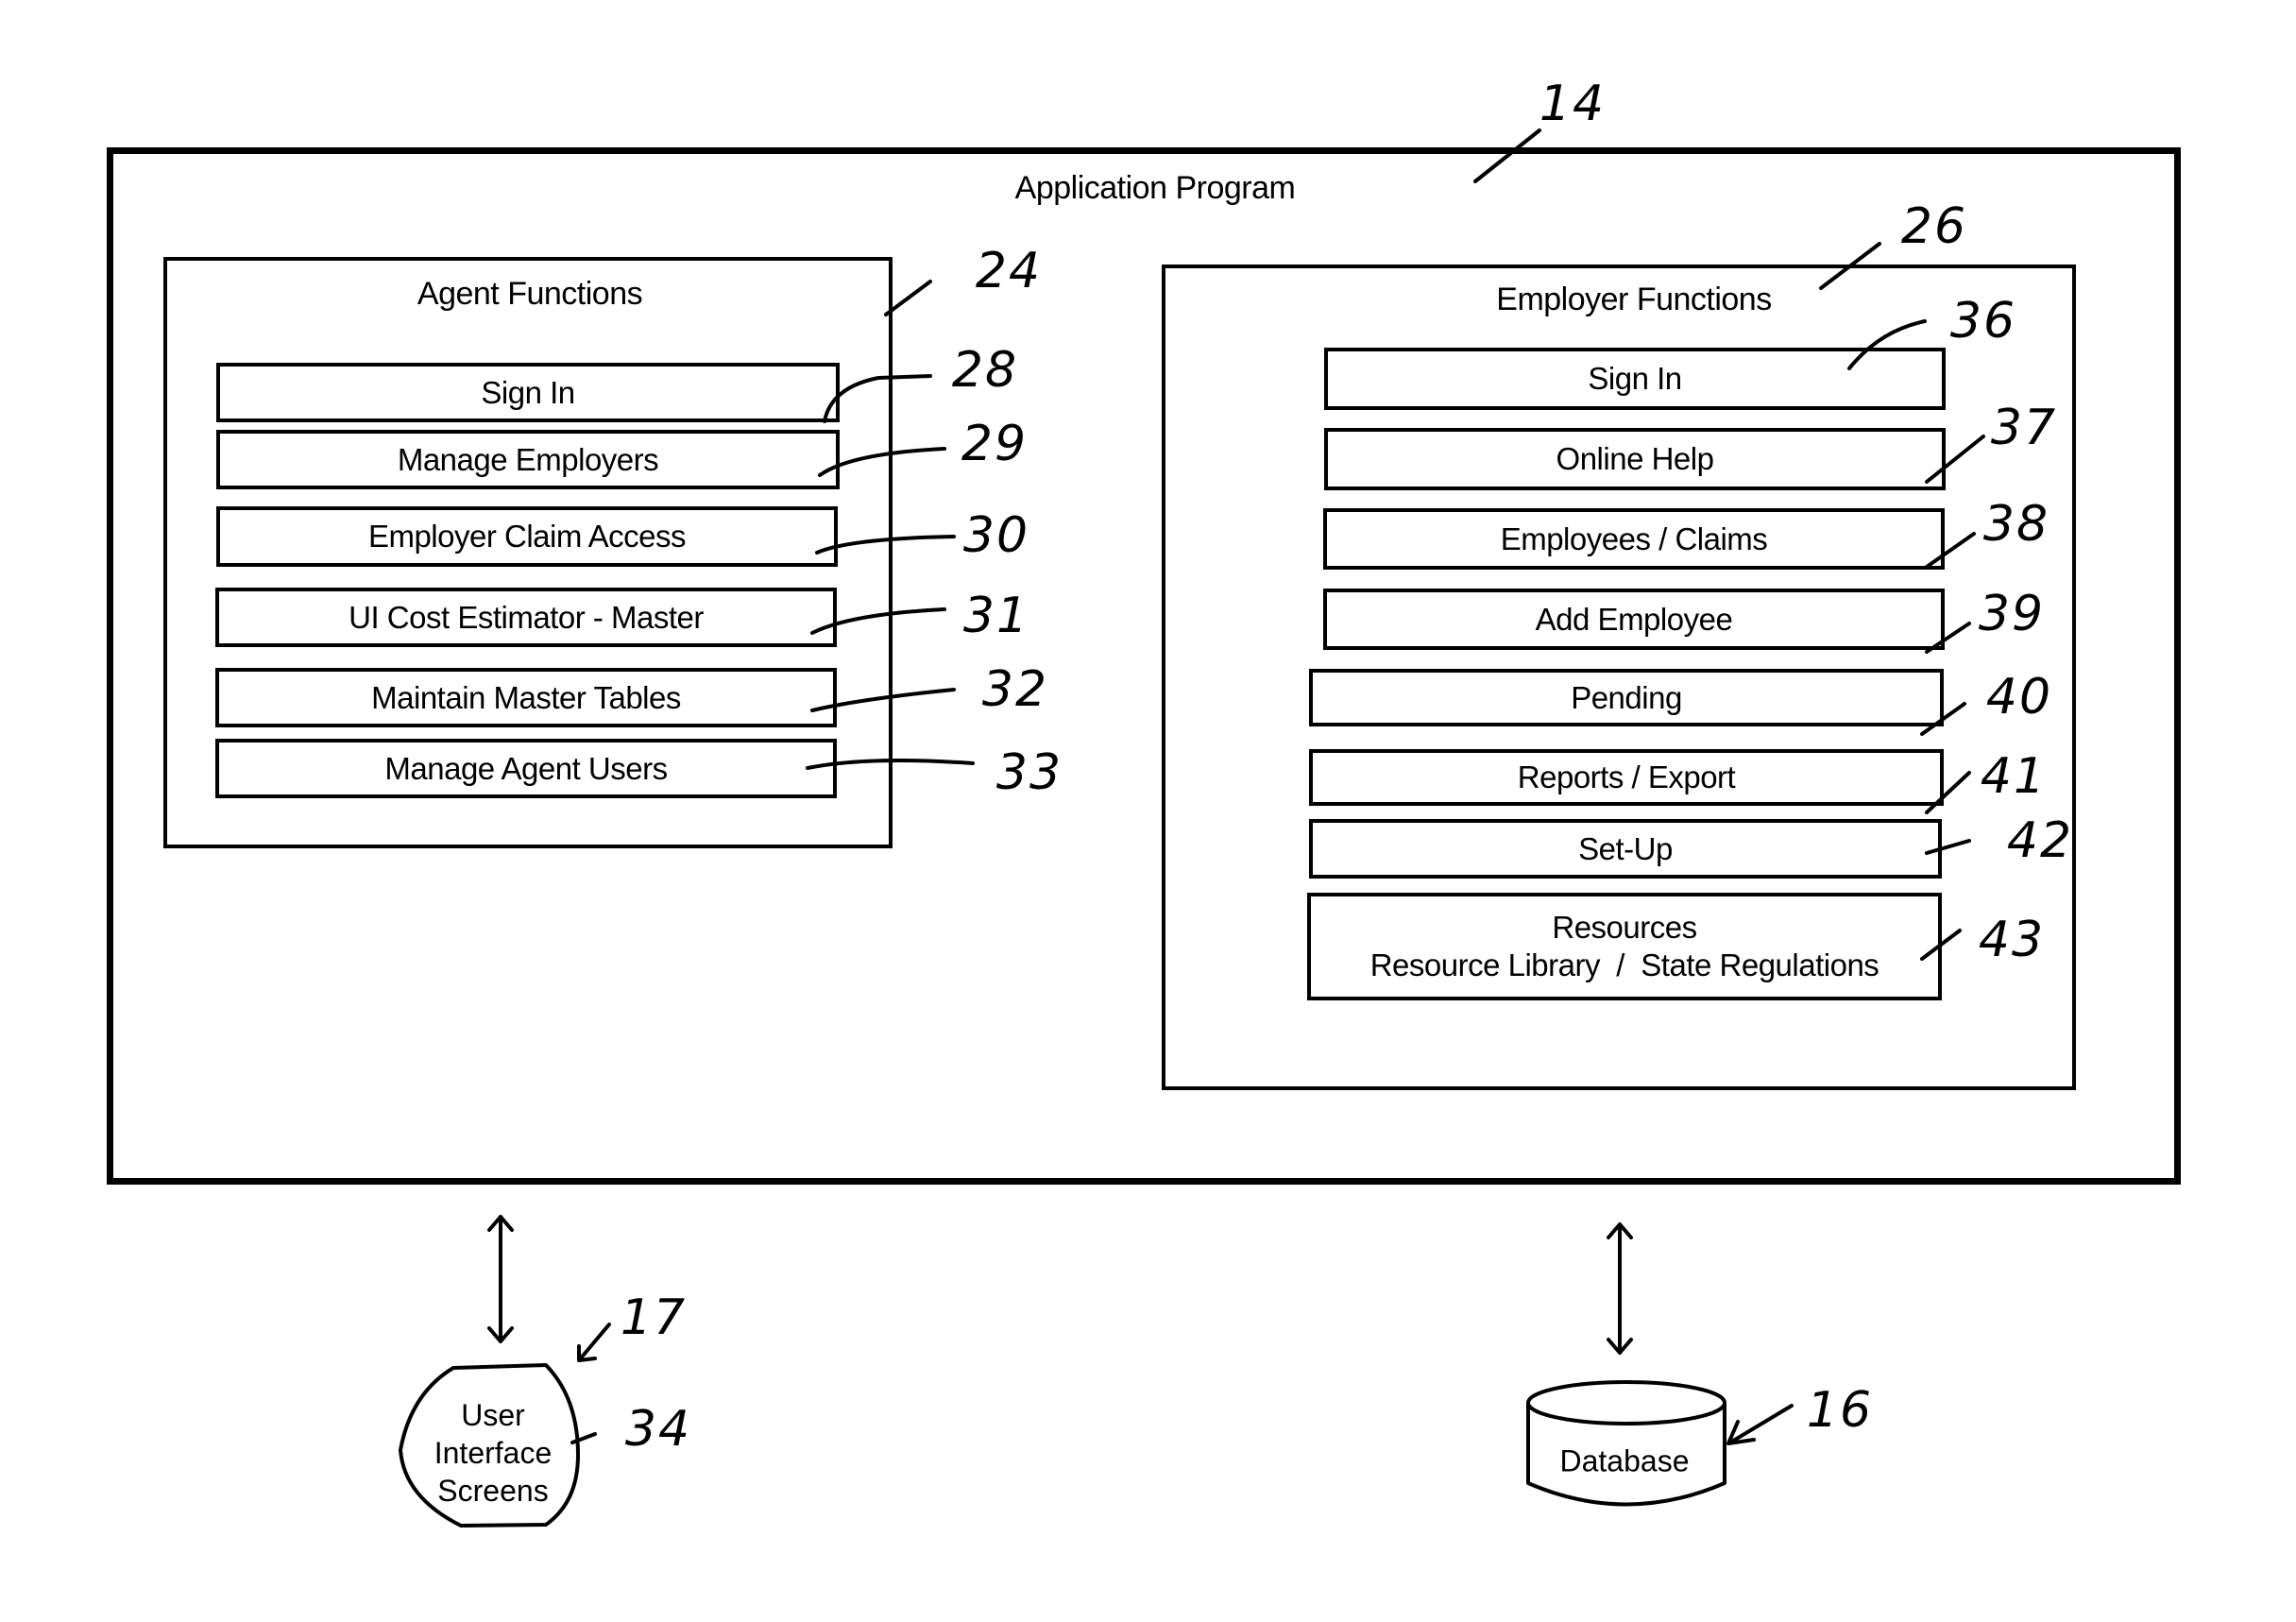 The height and width of the screenshot is (1622, 2296). I want to click on agent-item-label: Maintain Master Tables, so click(526, 697).